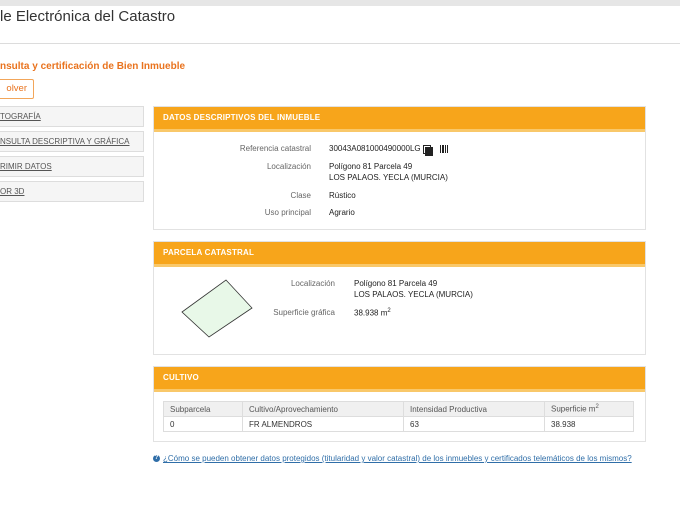 This screenshot has width=680, height=510. Describe the element at coordinates (304, 312) in the screenshot. I see `sup-label: Superficie gráfica` at that location.